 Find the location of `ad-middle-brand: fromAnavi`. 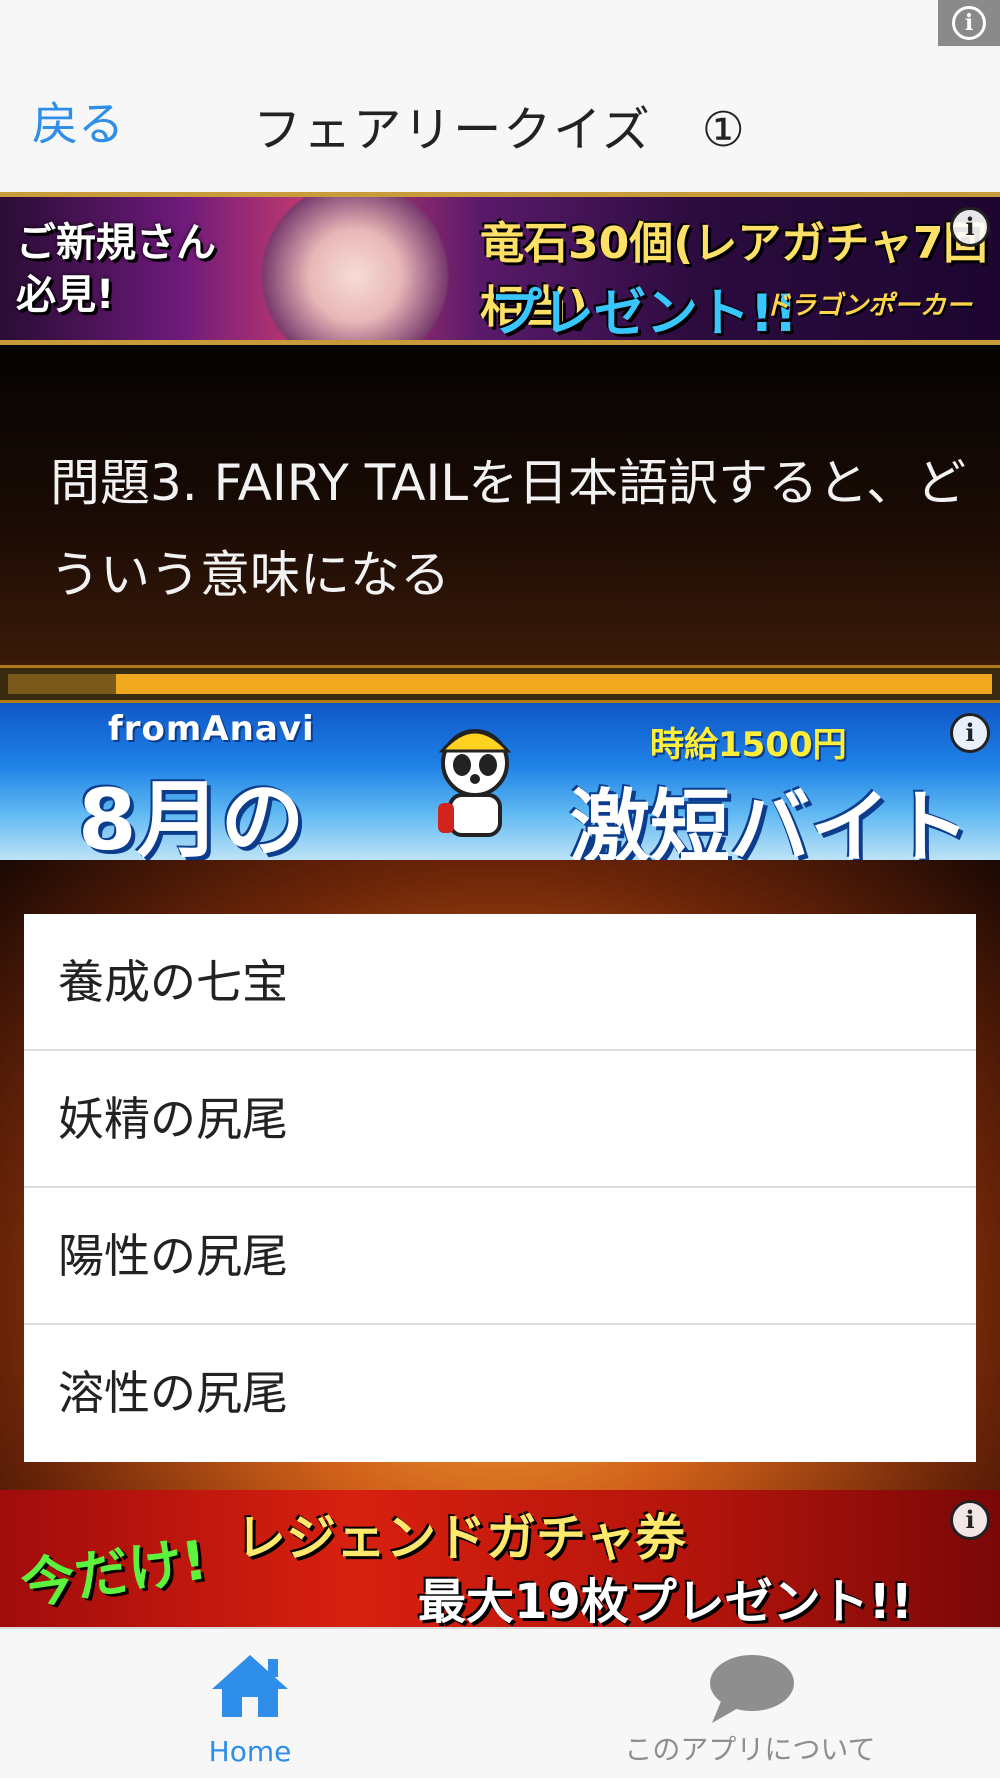

ad-middle-brand: fromAnavi is located at coordinates (211, 729).